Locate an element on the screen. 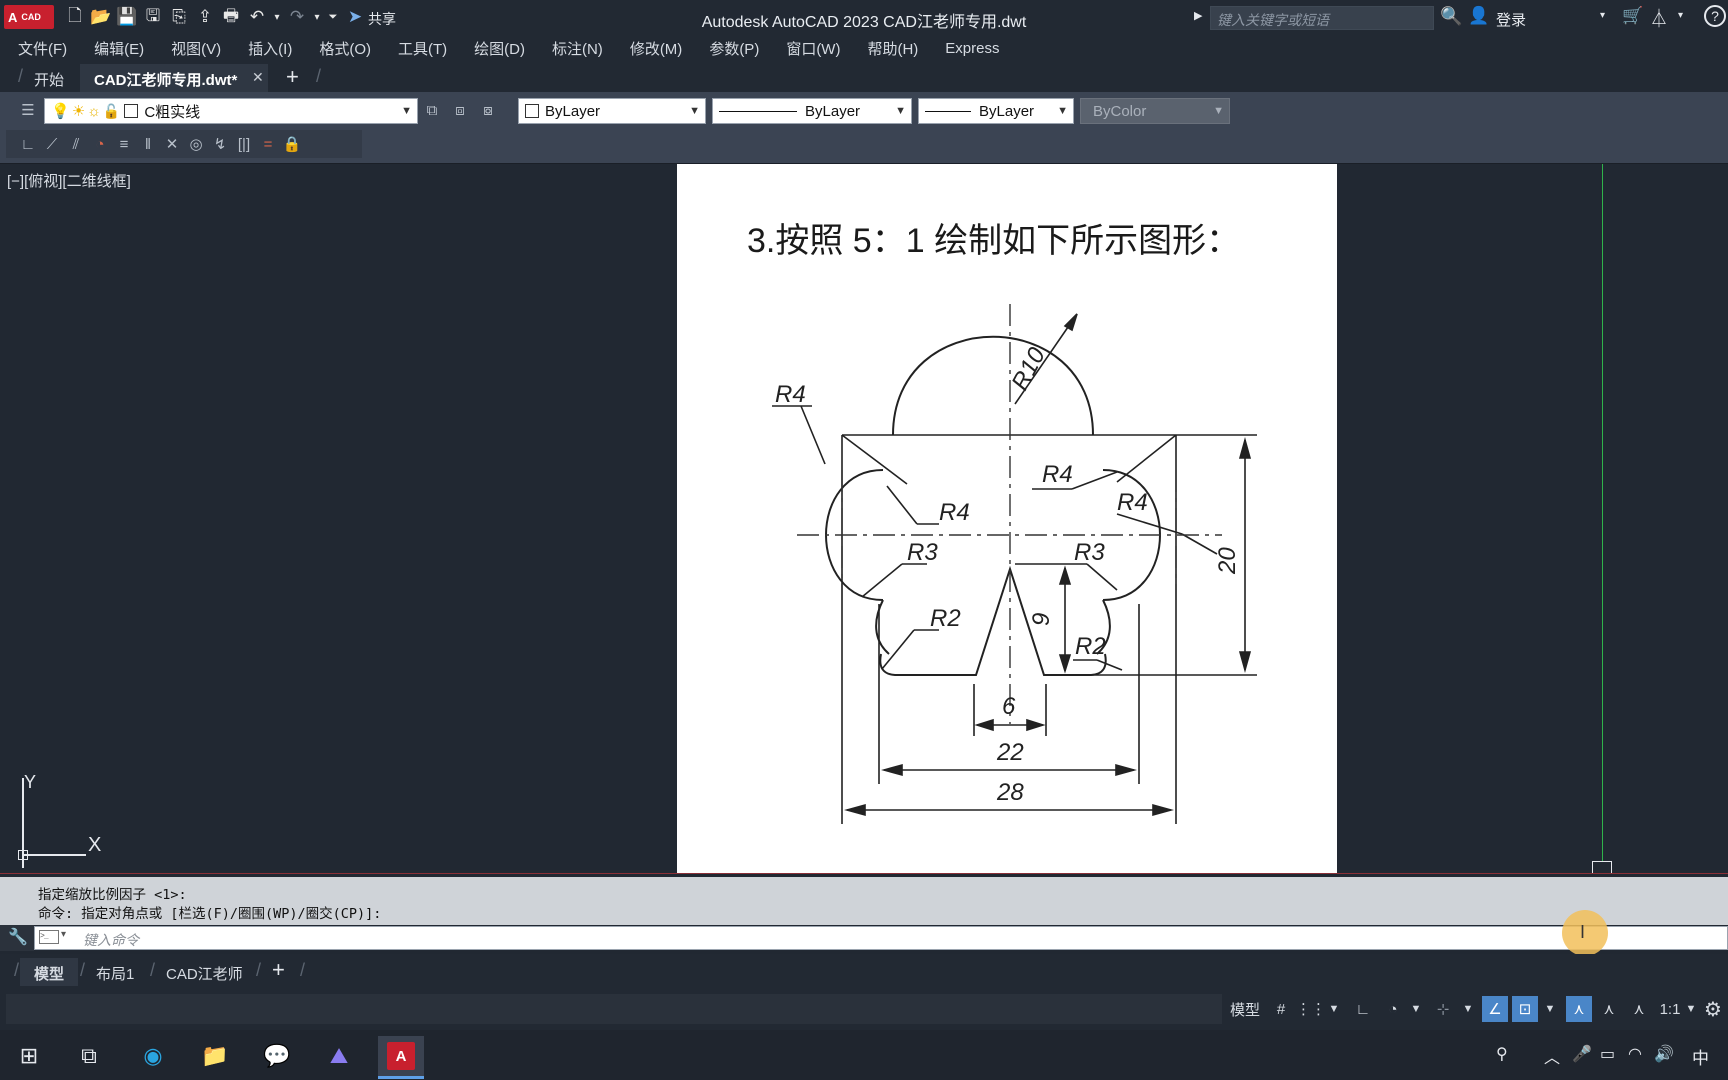 The image size is (1728, 1080). menu-view: 视图(V) is located at coordinates (196, 48).